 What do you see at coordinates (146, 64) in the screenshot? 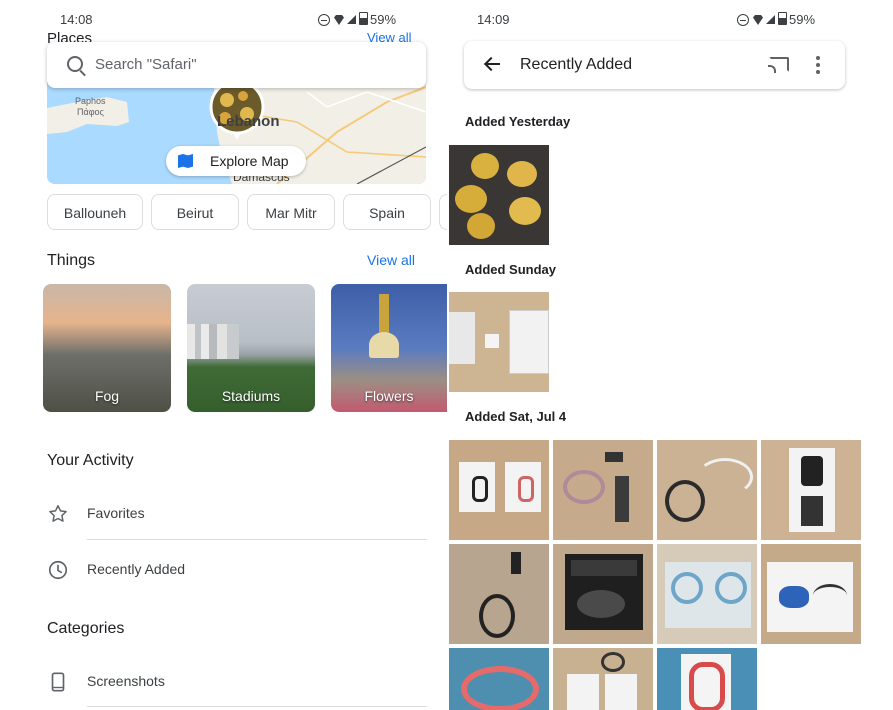
I see `search-input: Search "Safari"` at bounding box center [146, 64].